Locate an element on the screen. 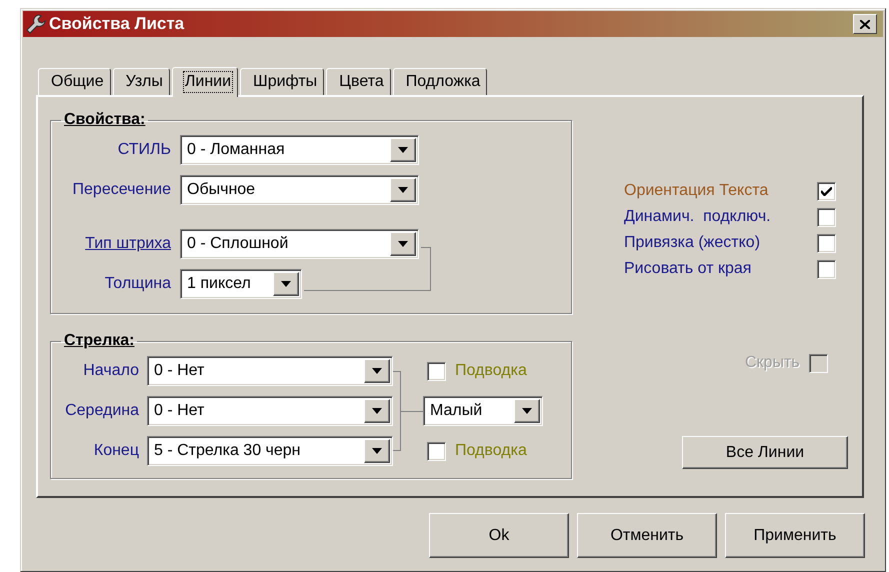 This screenshot has height=572, width=889. checkbox-label: Рисовать от края is located at coordinates (688, 269).